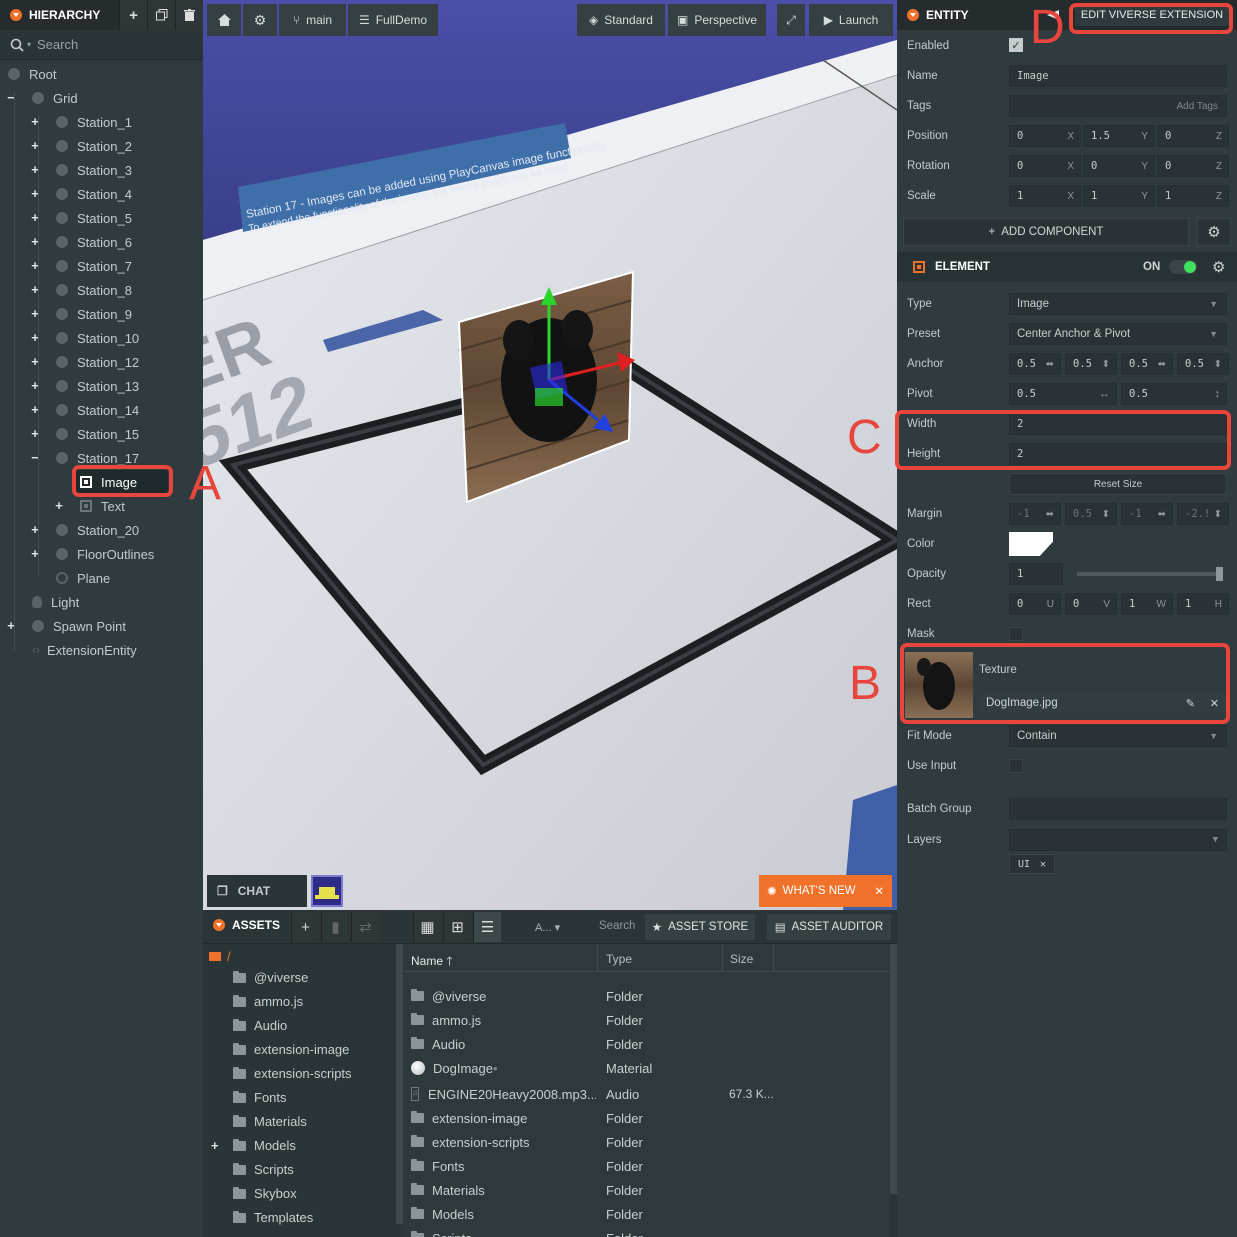 This screenshot has width=1237, height=1237. What do you see at coordinates (291, 1049) in the screenshot?
I see `folder-tree-item: extension-image` at bounding box center [291, 1049].